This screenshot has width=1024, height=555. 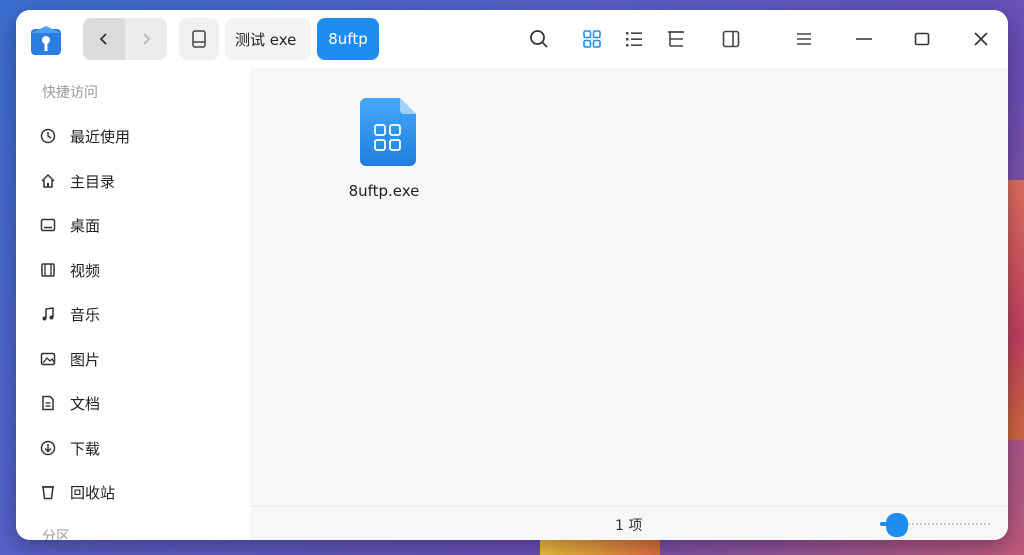 What do you see at coordinates (85, 314) in the screenshot?
I see `sidebar-item-label: 音乐` at bounding box center [85, 314].